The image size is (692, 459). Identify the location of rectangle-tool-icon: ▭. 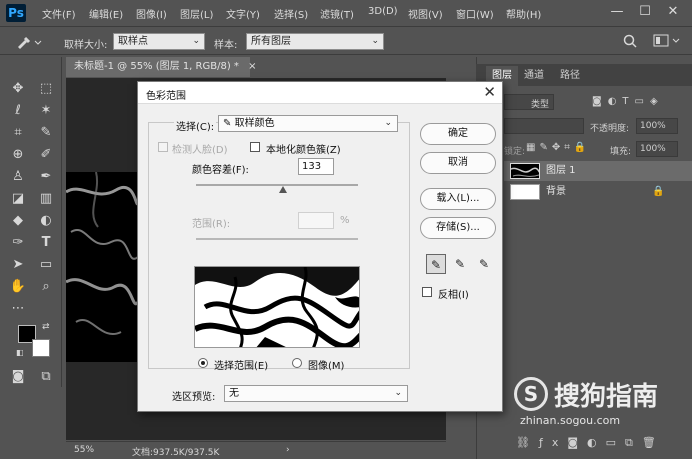
(46, 265).